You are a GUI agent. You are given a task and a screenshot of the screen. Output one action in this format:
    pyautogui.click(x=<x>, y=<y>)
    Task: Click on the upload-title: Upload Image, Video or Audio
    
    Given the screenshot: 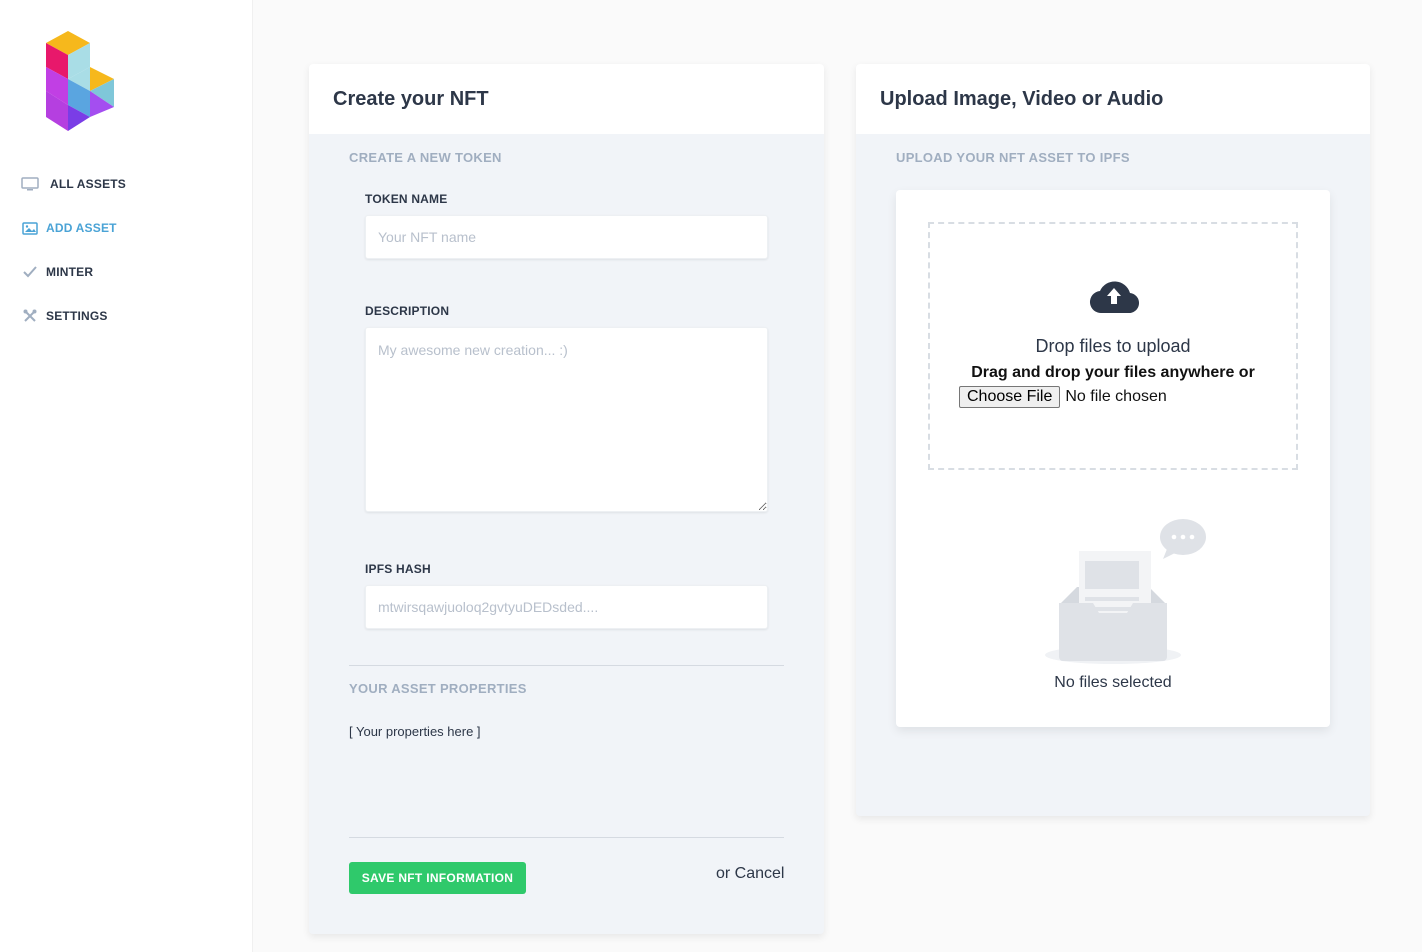 What is the action you would take?
    pyautogui.click(x=1113, y=99)
    